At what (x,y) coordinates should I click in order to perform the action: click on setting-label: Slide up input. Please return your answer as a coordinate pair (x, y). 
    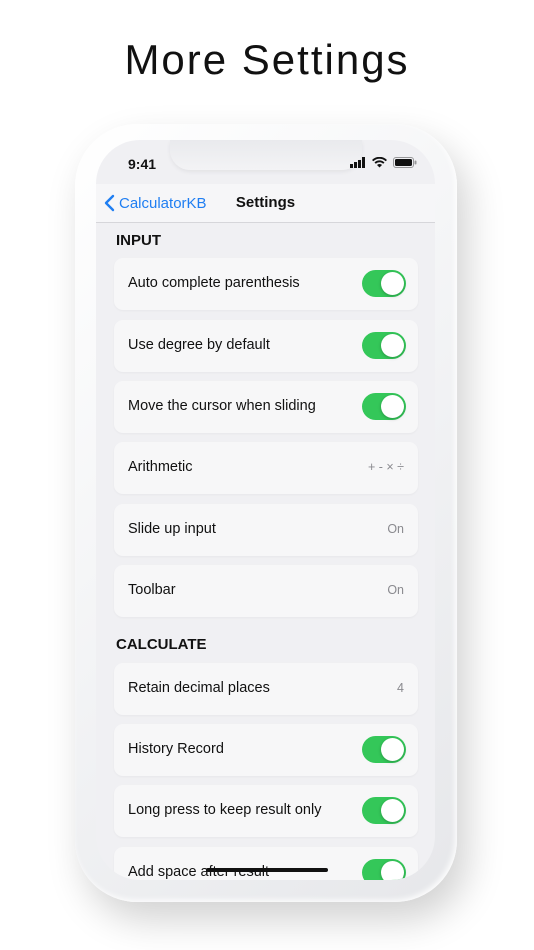
    Looking at the image, I should click on (172, 529).